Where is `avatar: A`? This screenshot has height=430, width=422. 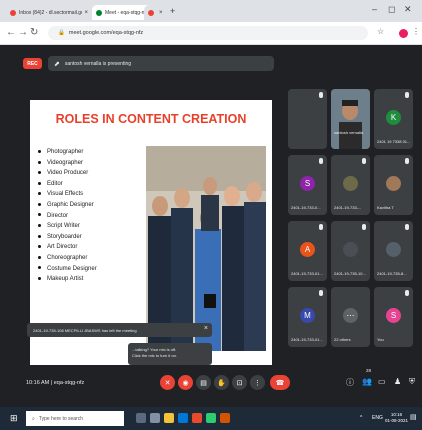
avatar: A is located at coordinates (307, 249).